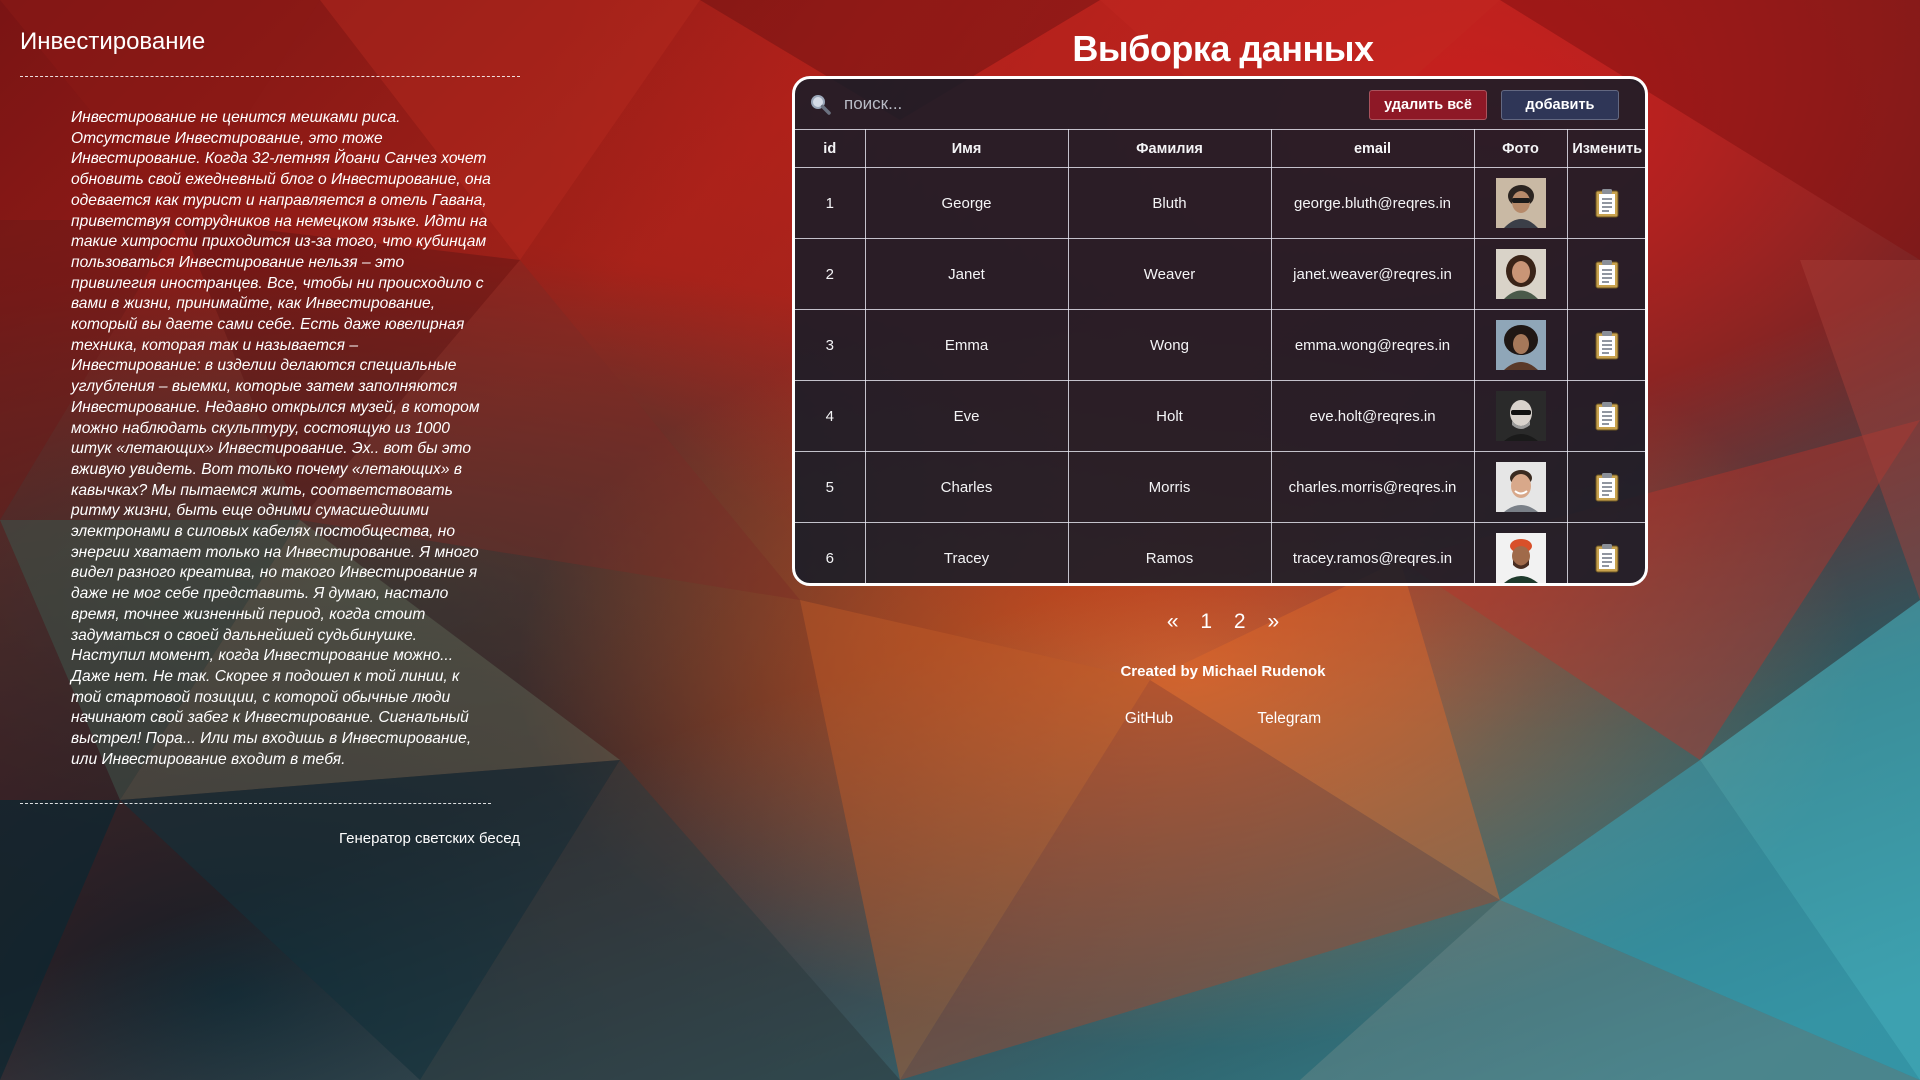 The image size is (1920, 1080). I want to click on column-header-email: email, so click(1372, 148).